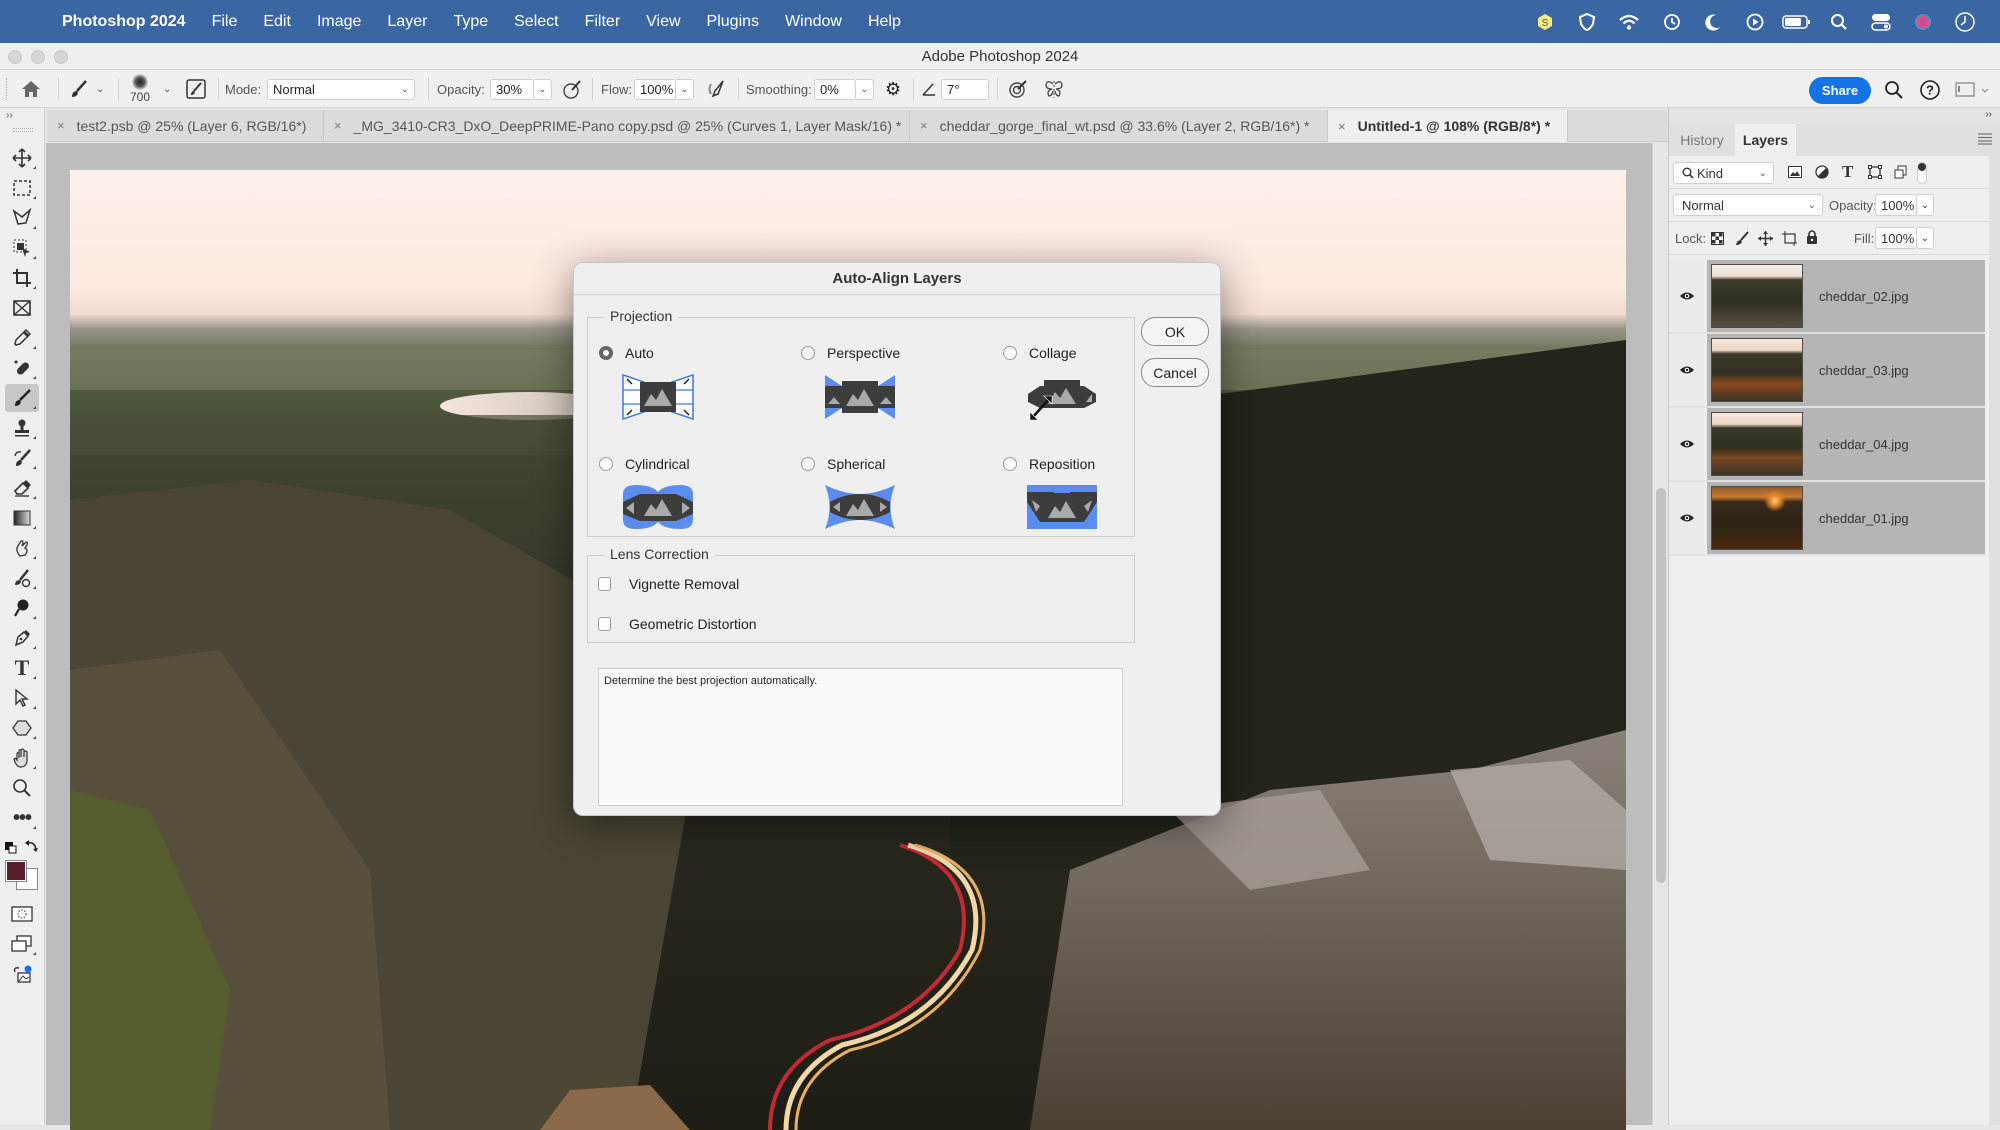 The width and height of the screenshot is (2000, 1130). What do you see at coordinates (1742, 240) in the screenshot?
I see `lock-image-pixels-icon` at bounding box center [1742, 240].